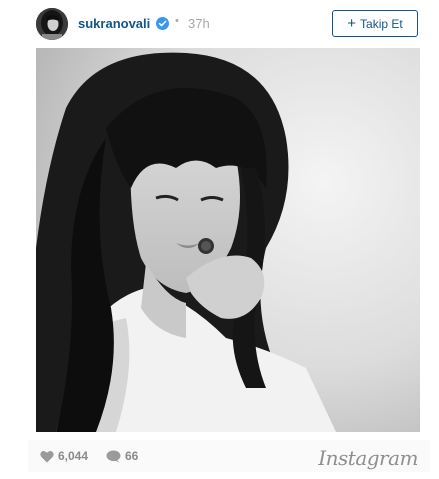  I want to click on post-footer: 6,044 66 Instagram, so click(229, 456).